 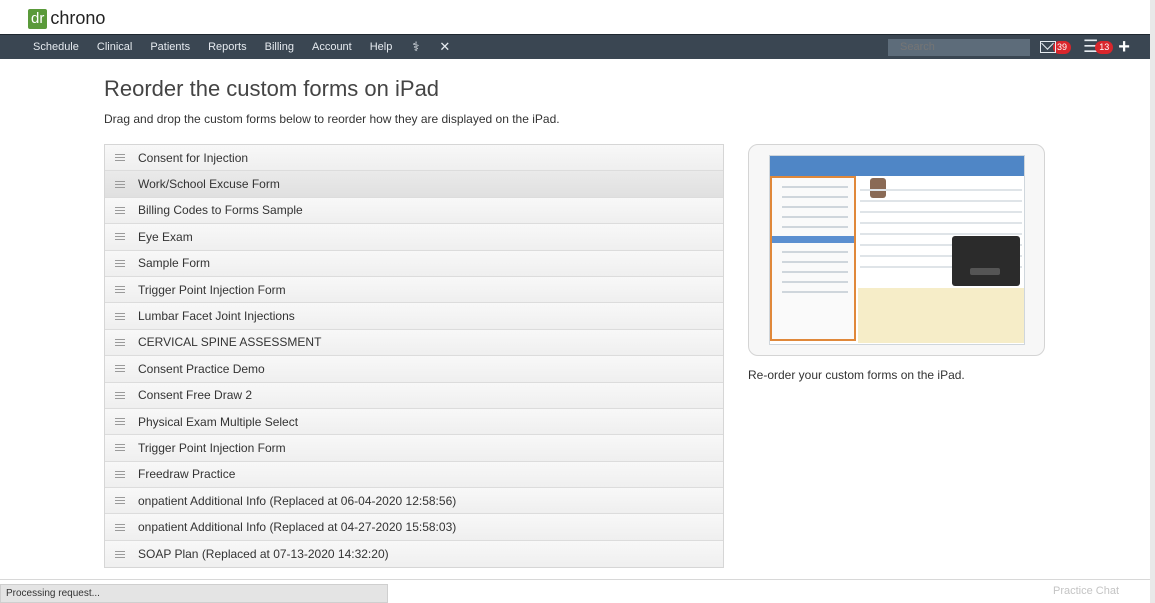 I want to click on form-label: Physical Exam Multiple Select, so click(x=218, y=421).